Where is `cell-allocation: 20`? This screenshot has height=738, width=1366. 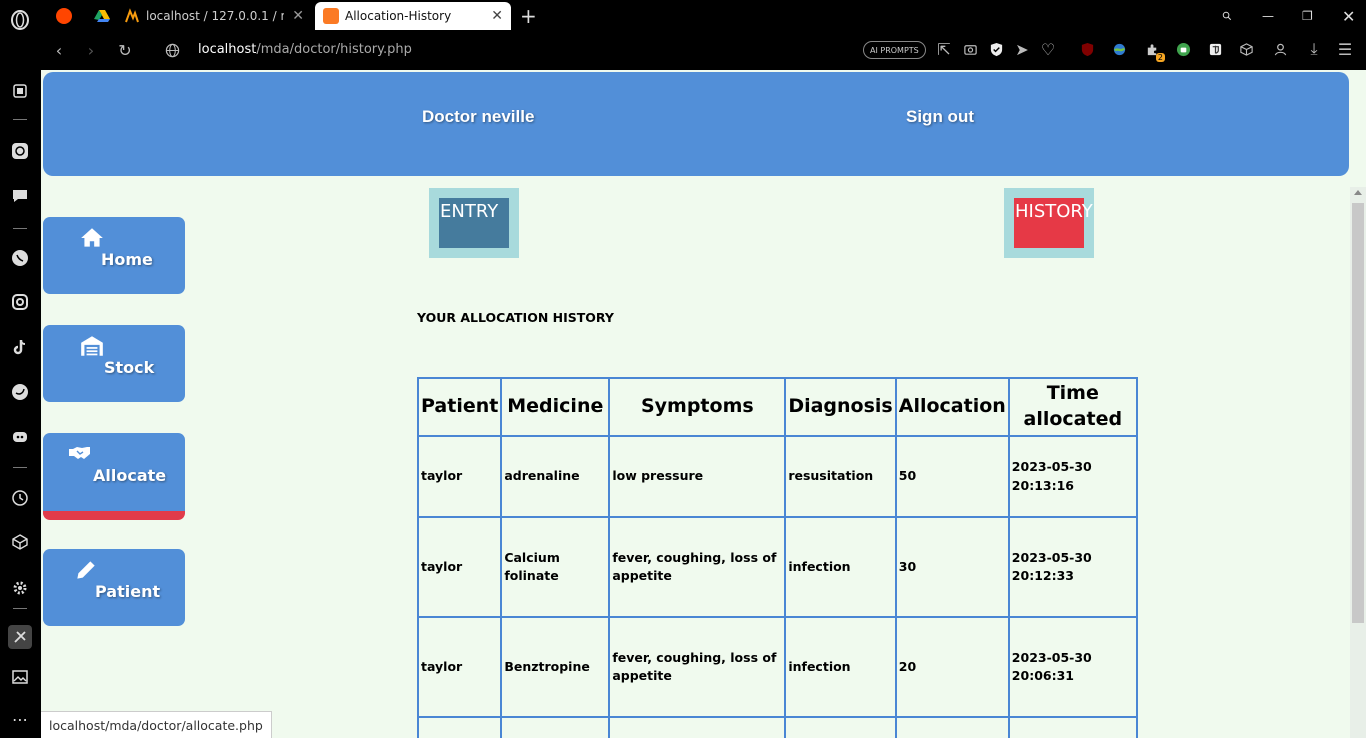
cell-allocation: 20 is located at coordinates (952, 667).